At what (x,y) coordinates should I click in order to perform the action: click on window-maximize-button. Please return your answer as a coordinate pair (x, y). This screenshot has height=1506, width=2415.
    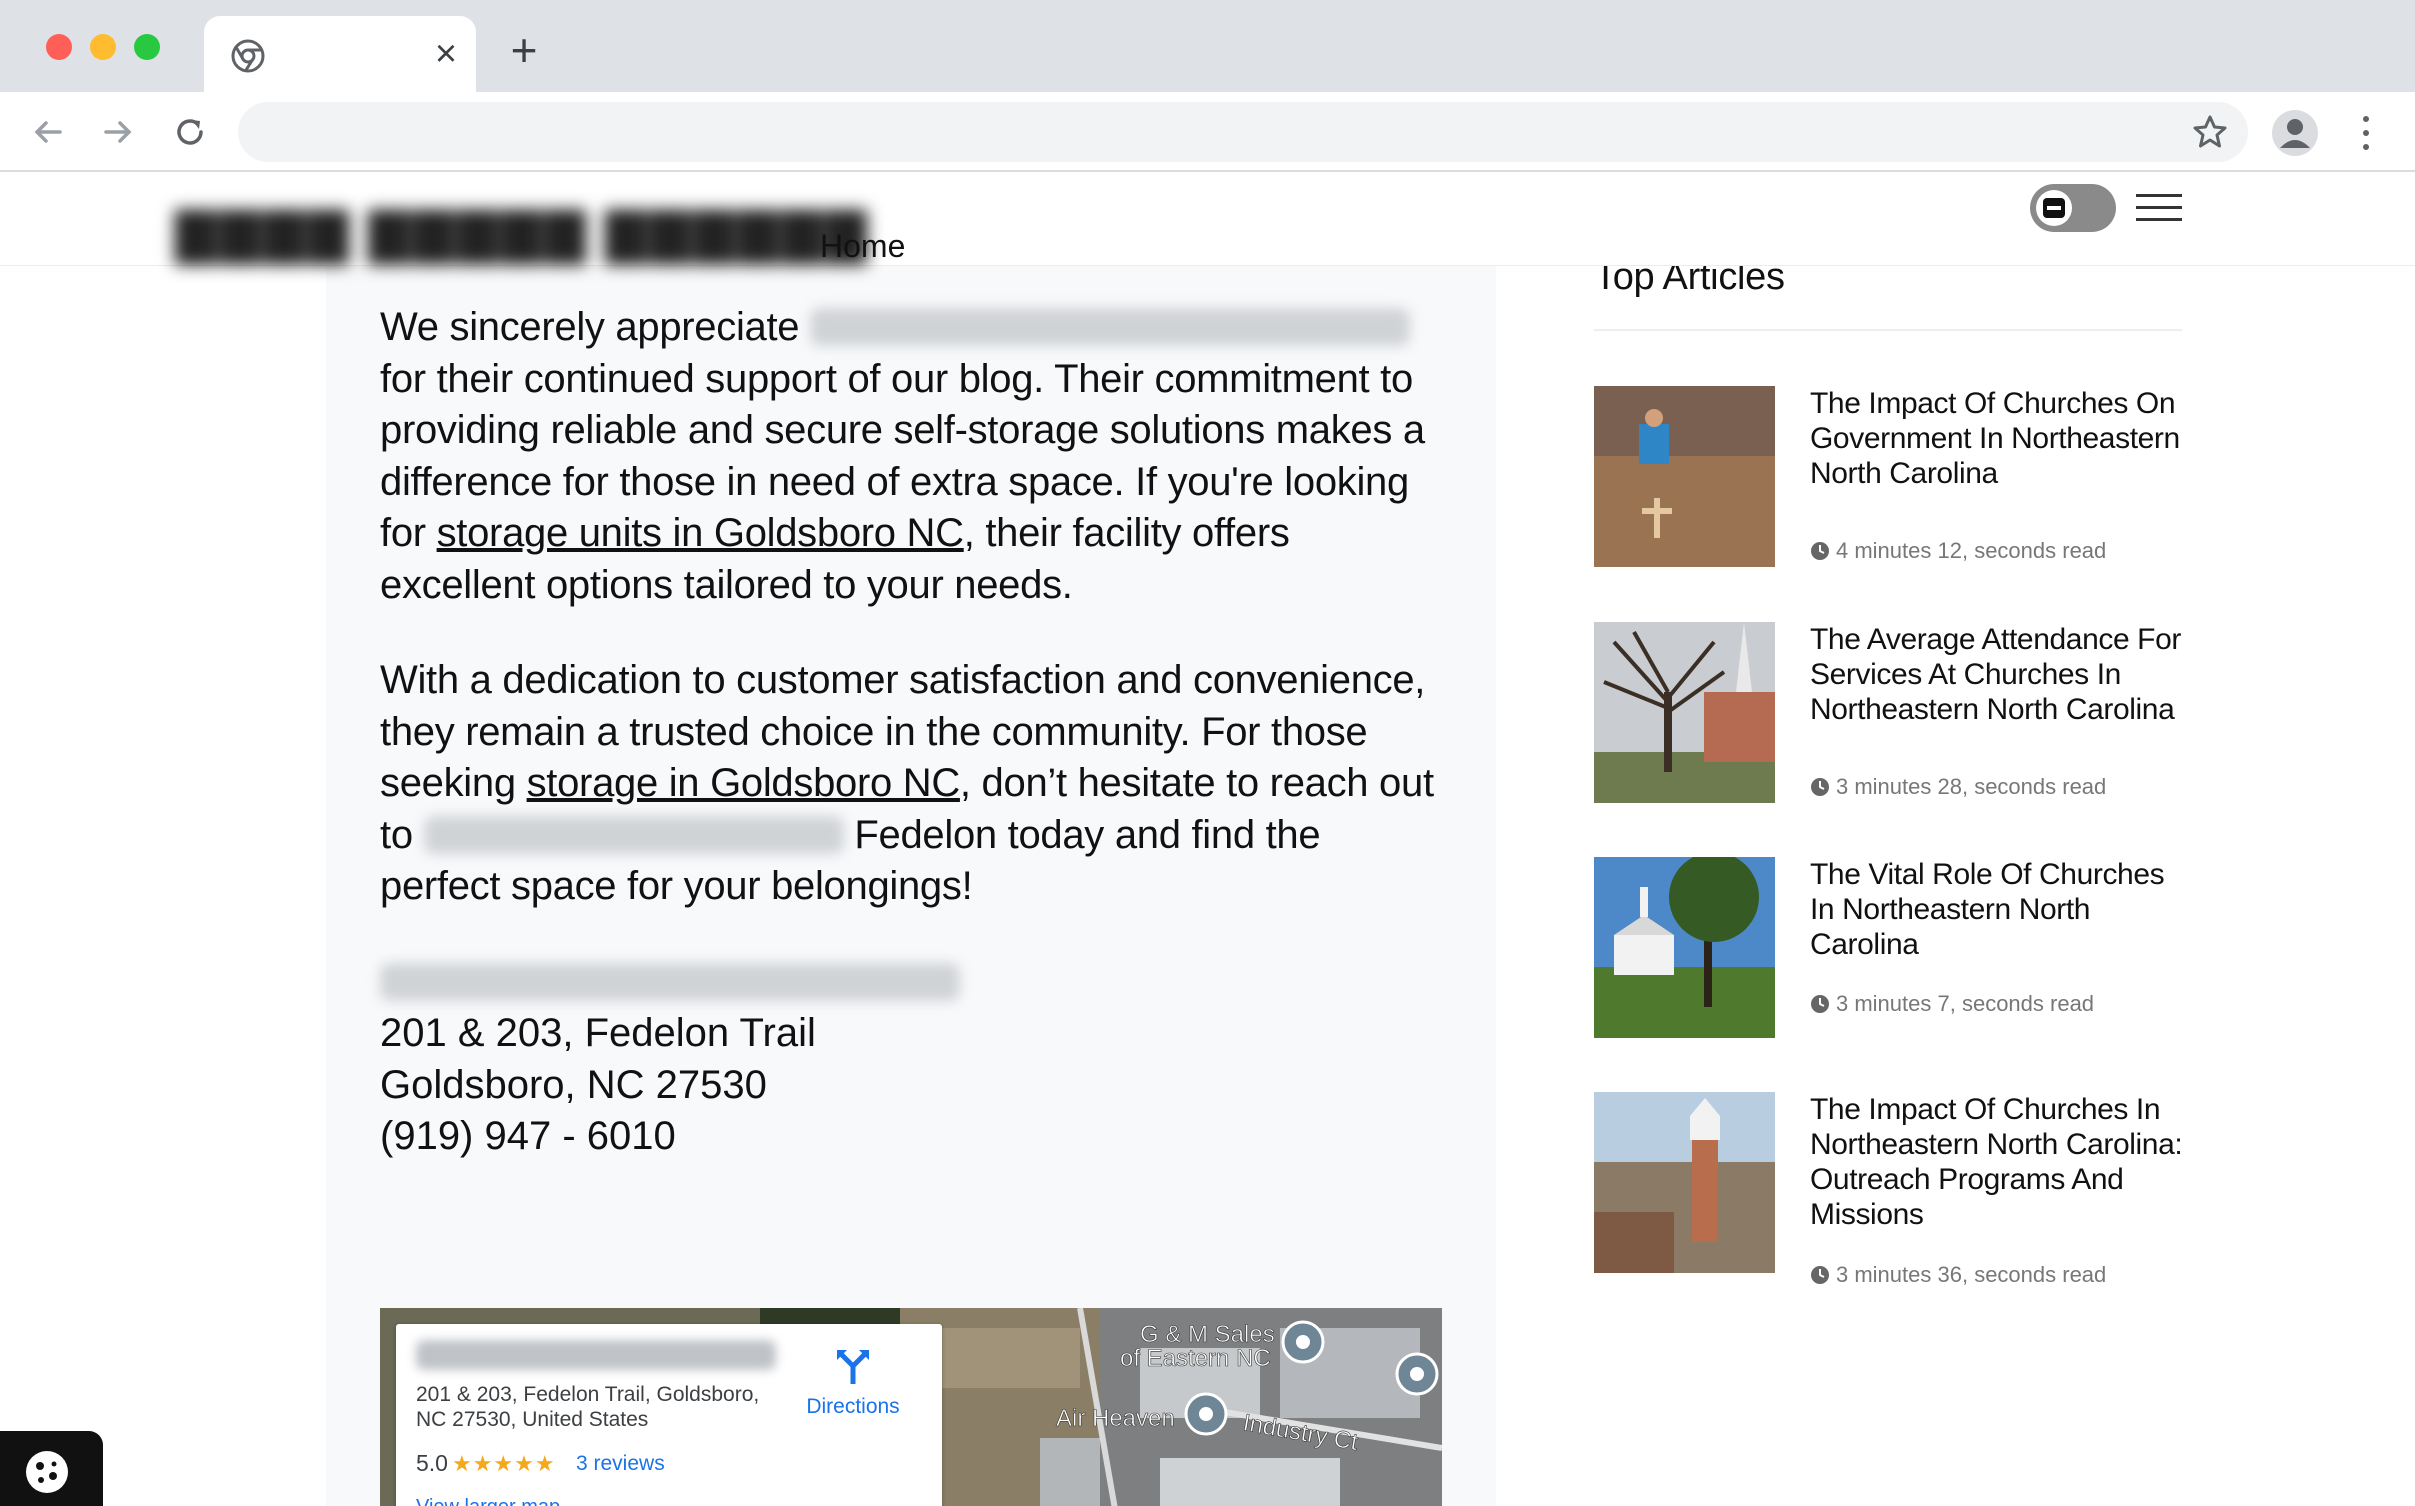
    Looking at the image, I should click on (147, 47).